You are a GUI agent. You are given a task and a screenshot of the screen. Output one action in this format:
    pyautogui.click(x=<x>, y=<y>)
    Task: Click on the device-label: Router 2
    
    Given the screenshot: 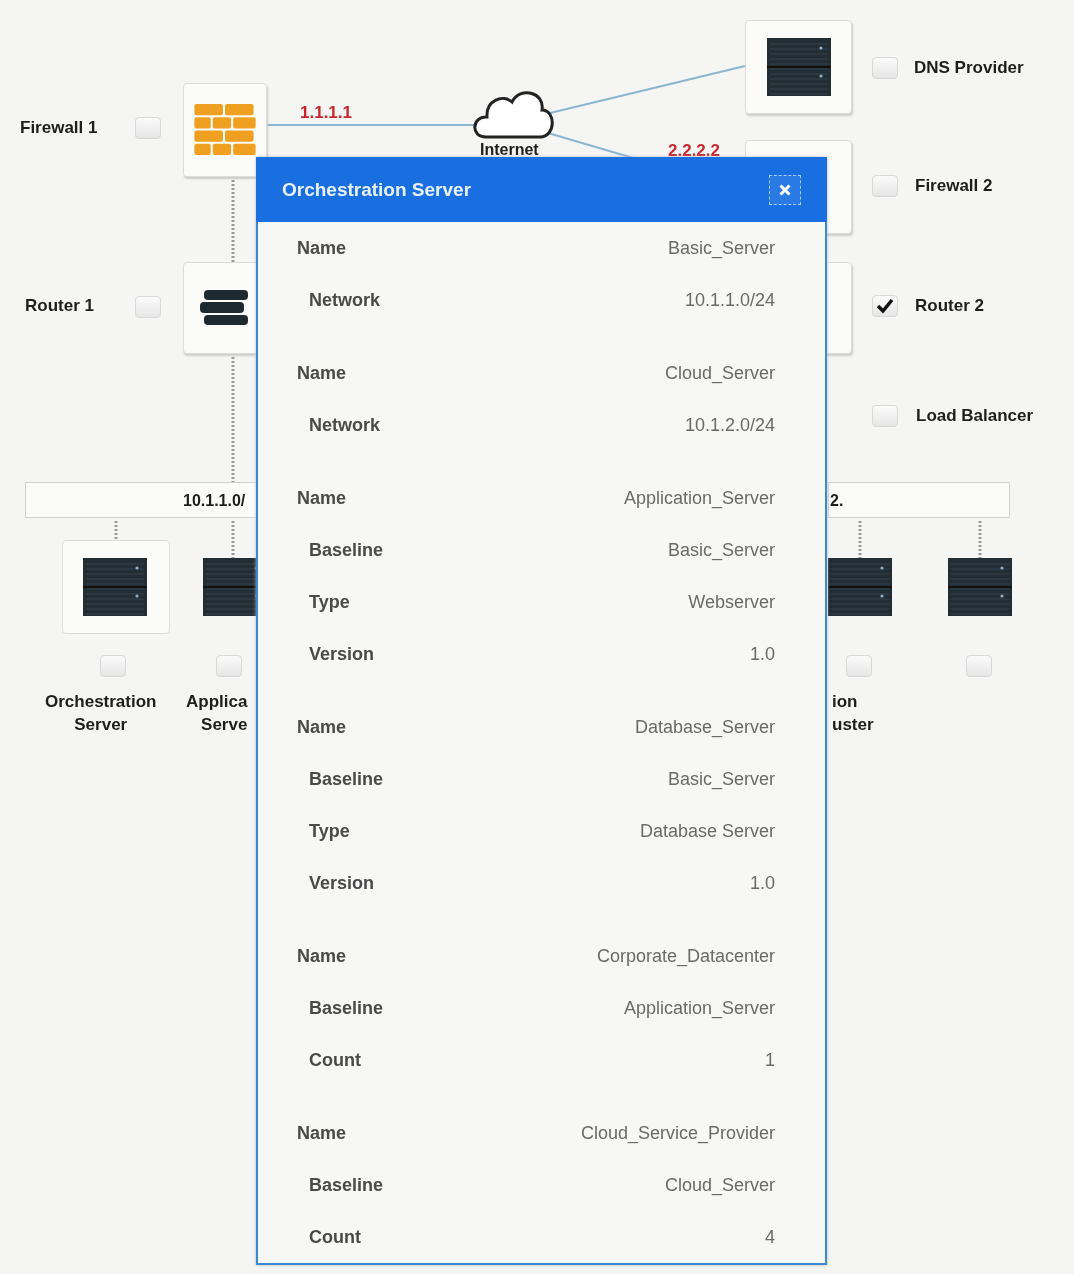 What is the action you would take?
    pyautogui.click(x=949, y=306)
    